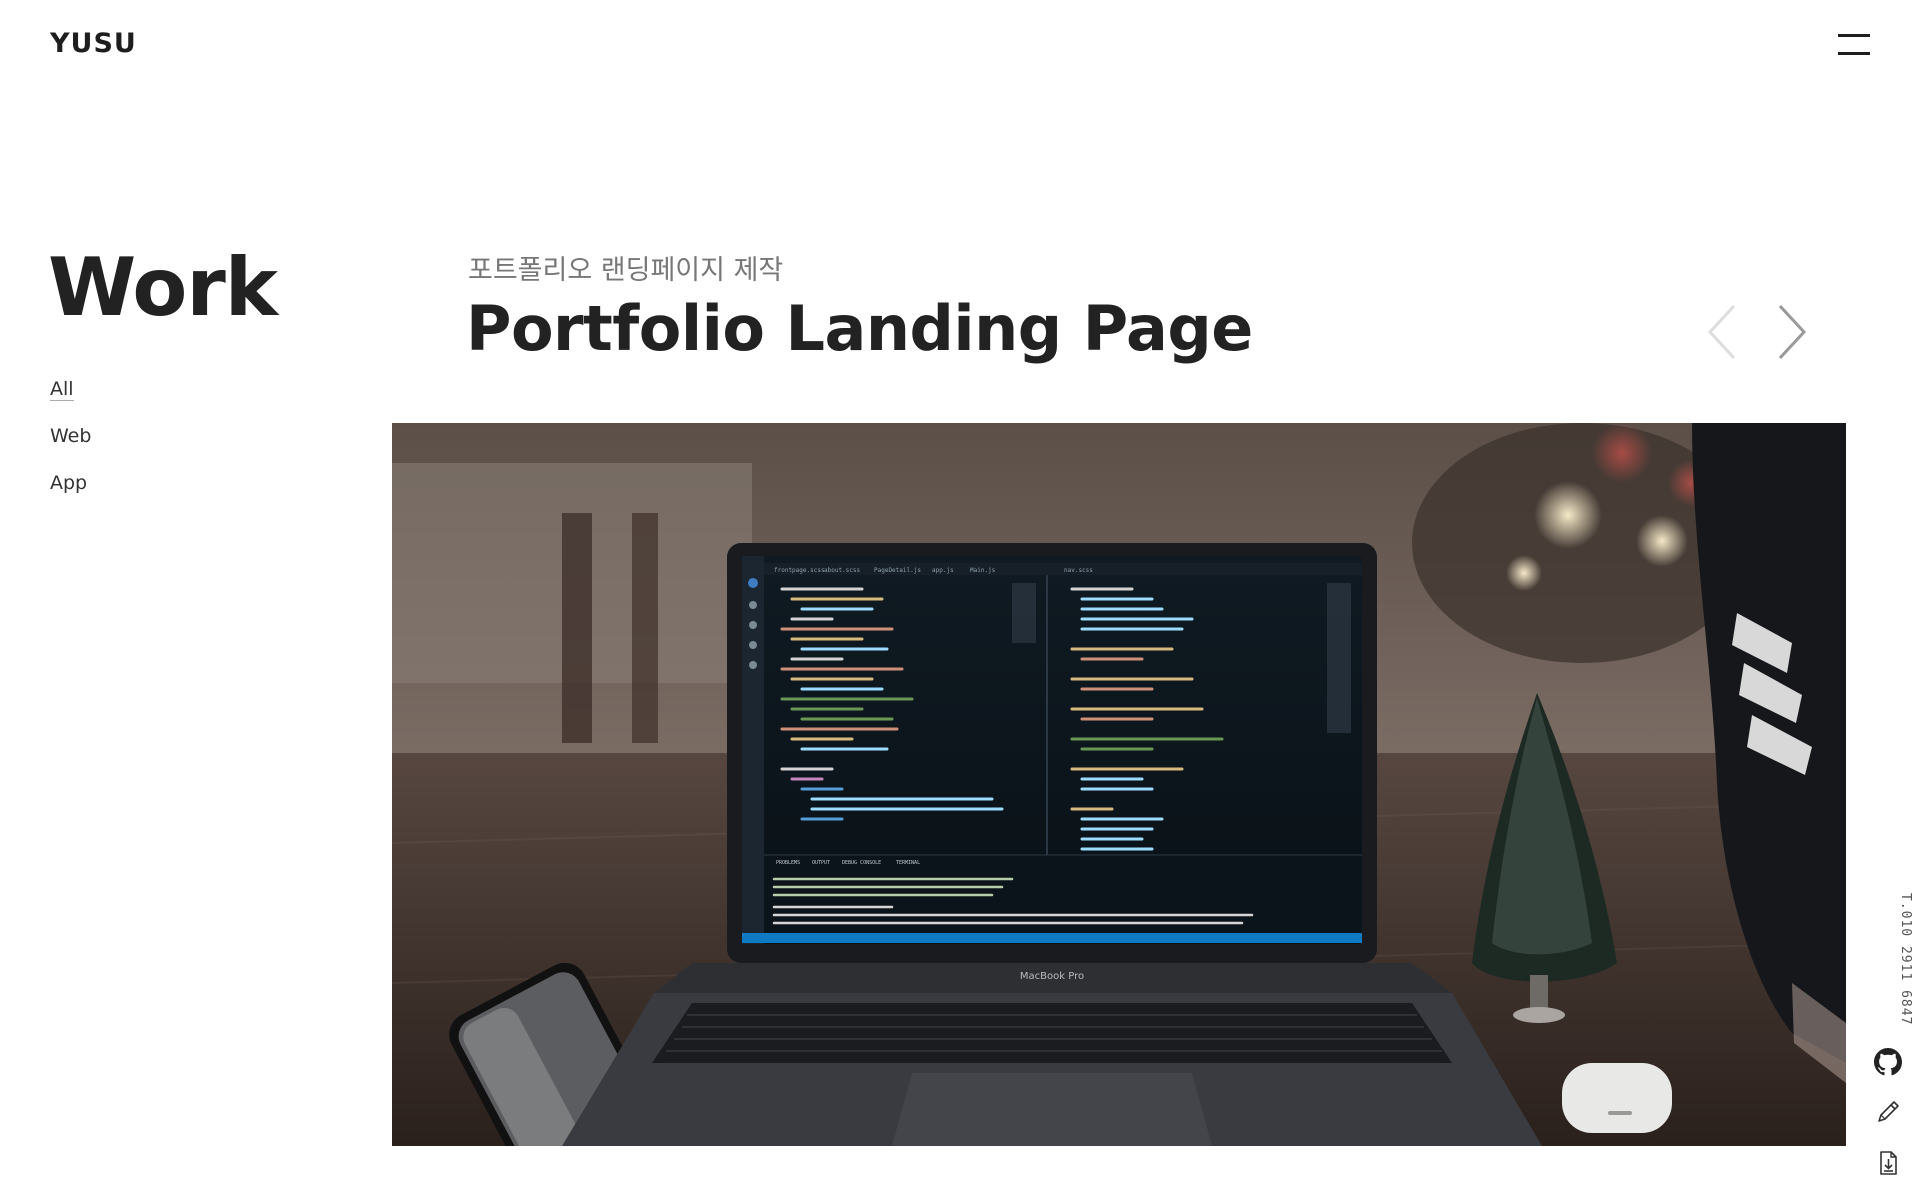 This screenshot has height=1200, width=1920. I want to click on chevron-left-icon, so click(1722, 332).